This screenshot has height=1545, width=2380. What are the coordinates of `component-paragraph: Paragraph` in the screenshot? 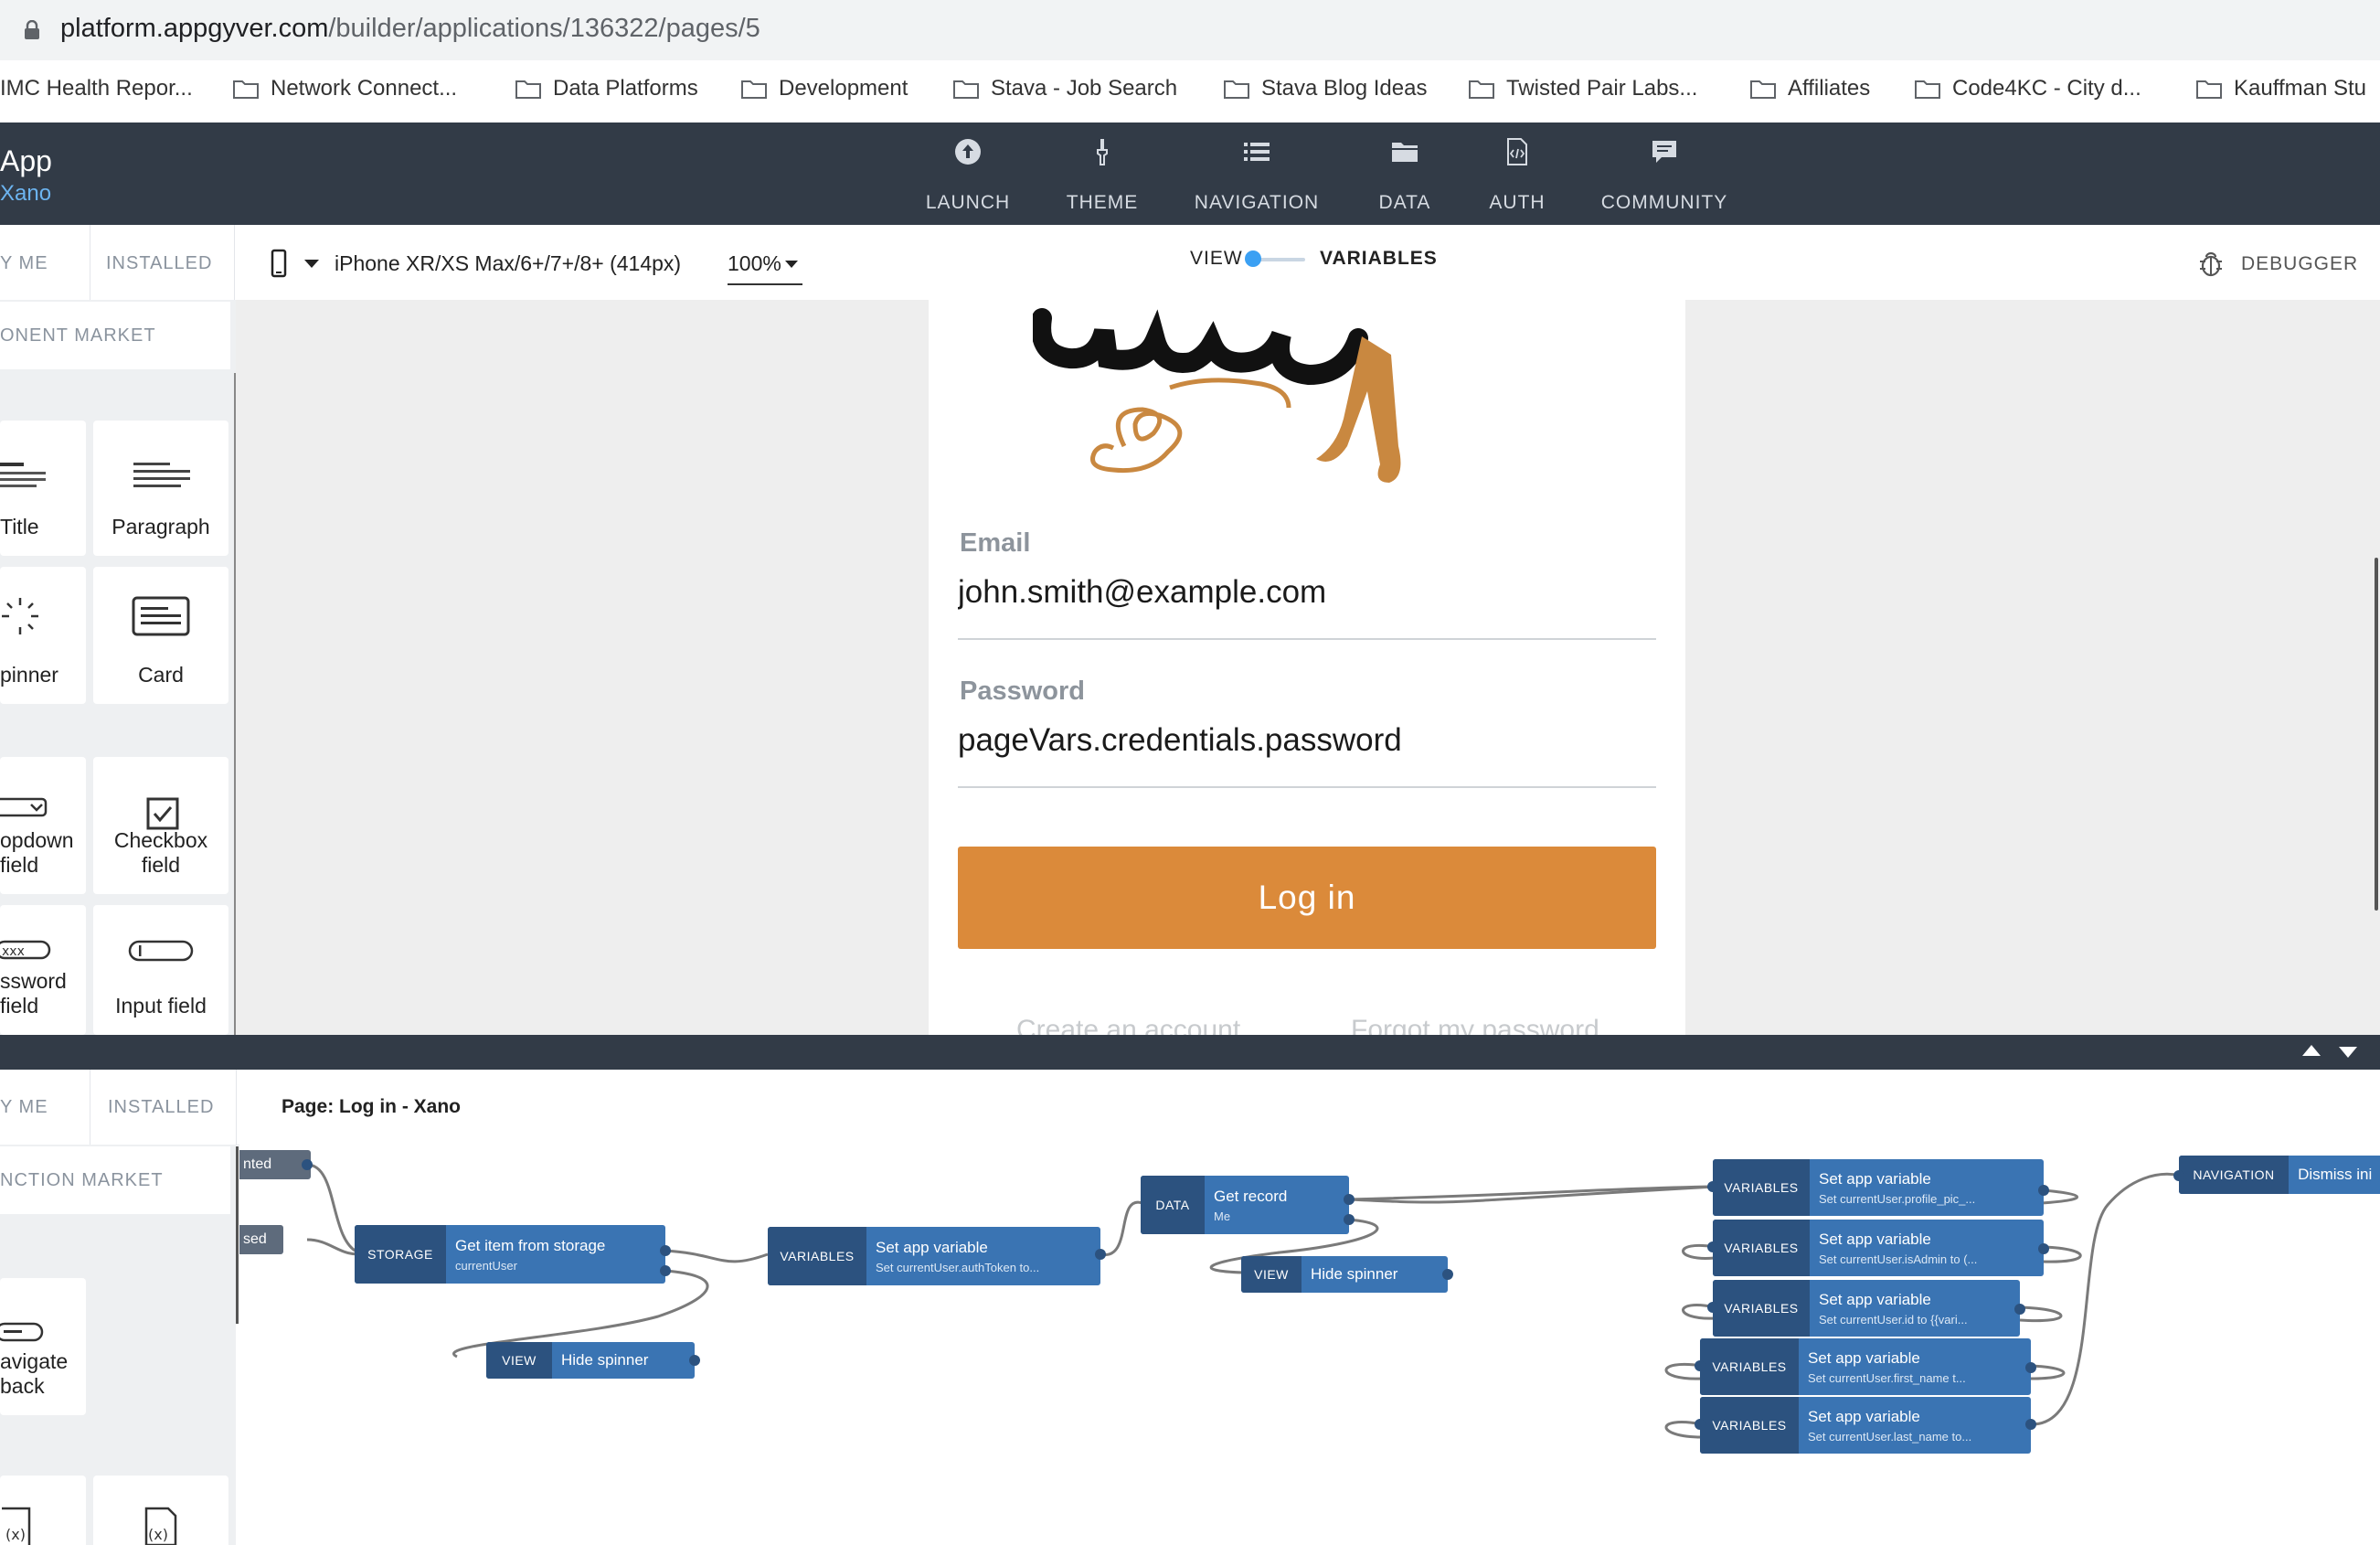 It's located at (160, 489).